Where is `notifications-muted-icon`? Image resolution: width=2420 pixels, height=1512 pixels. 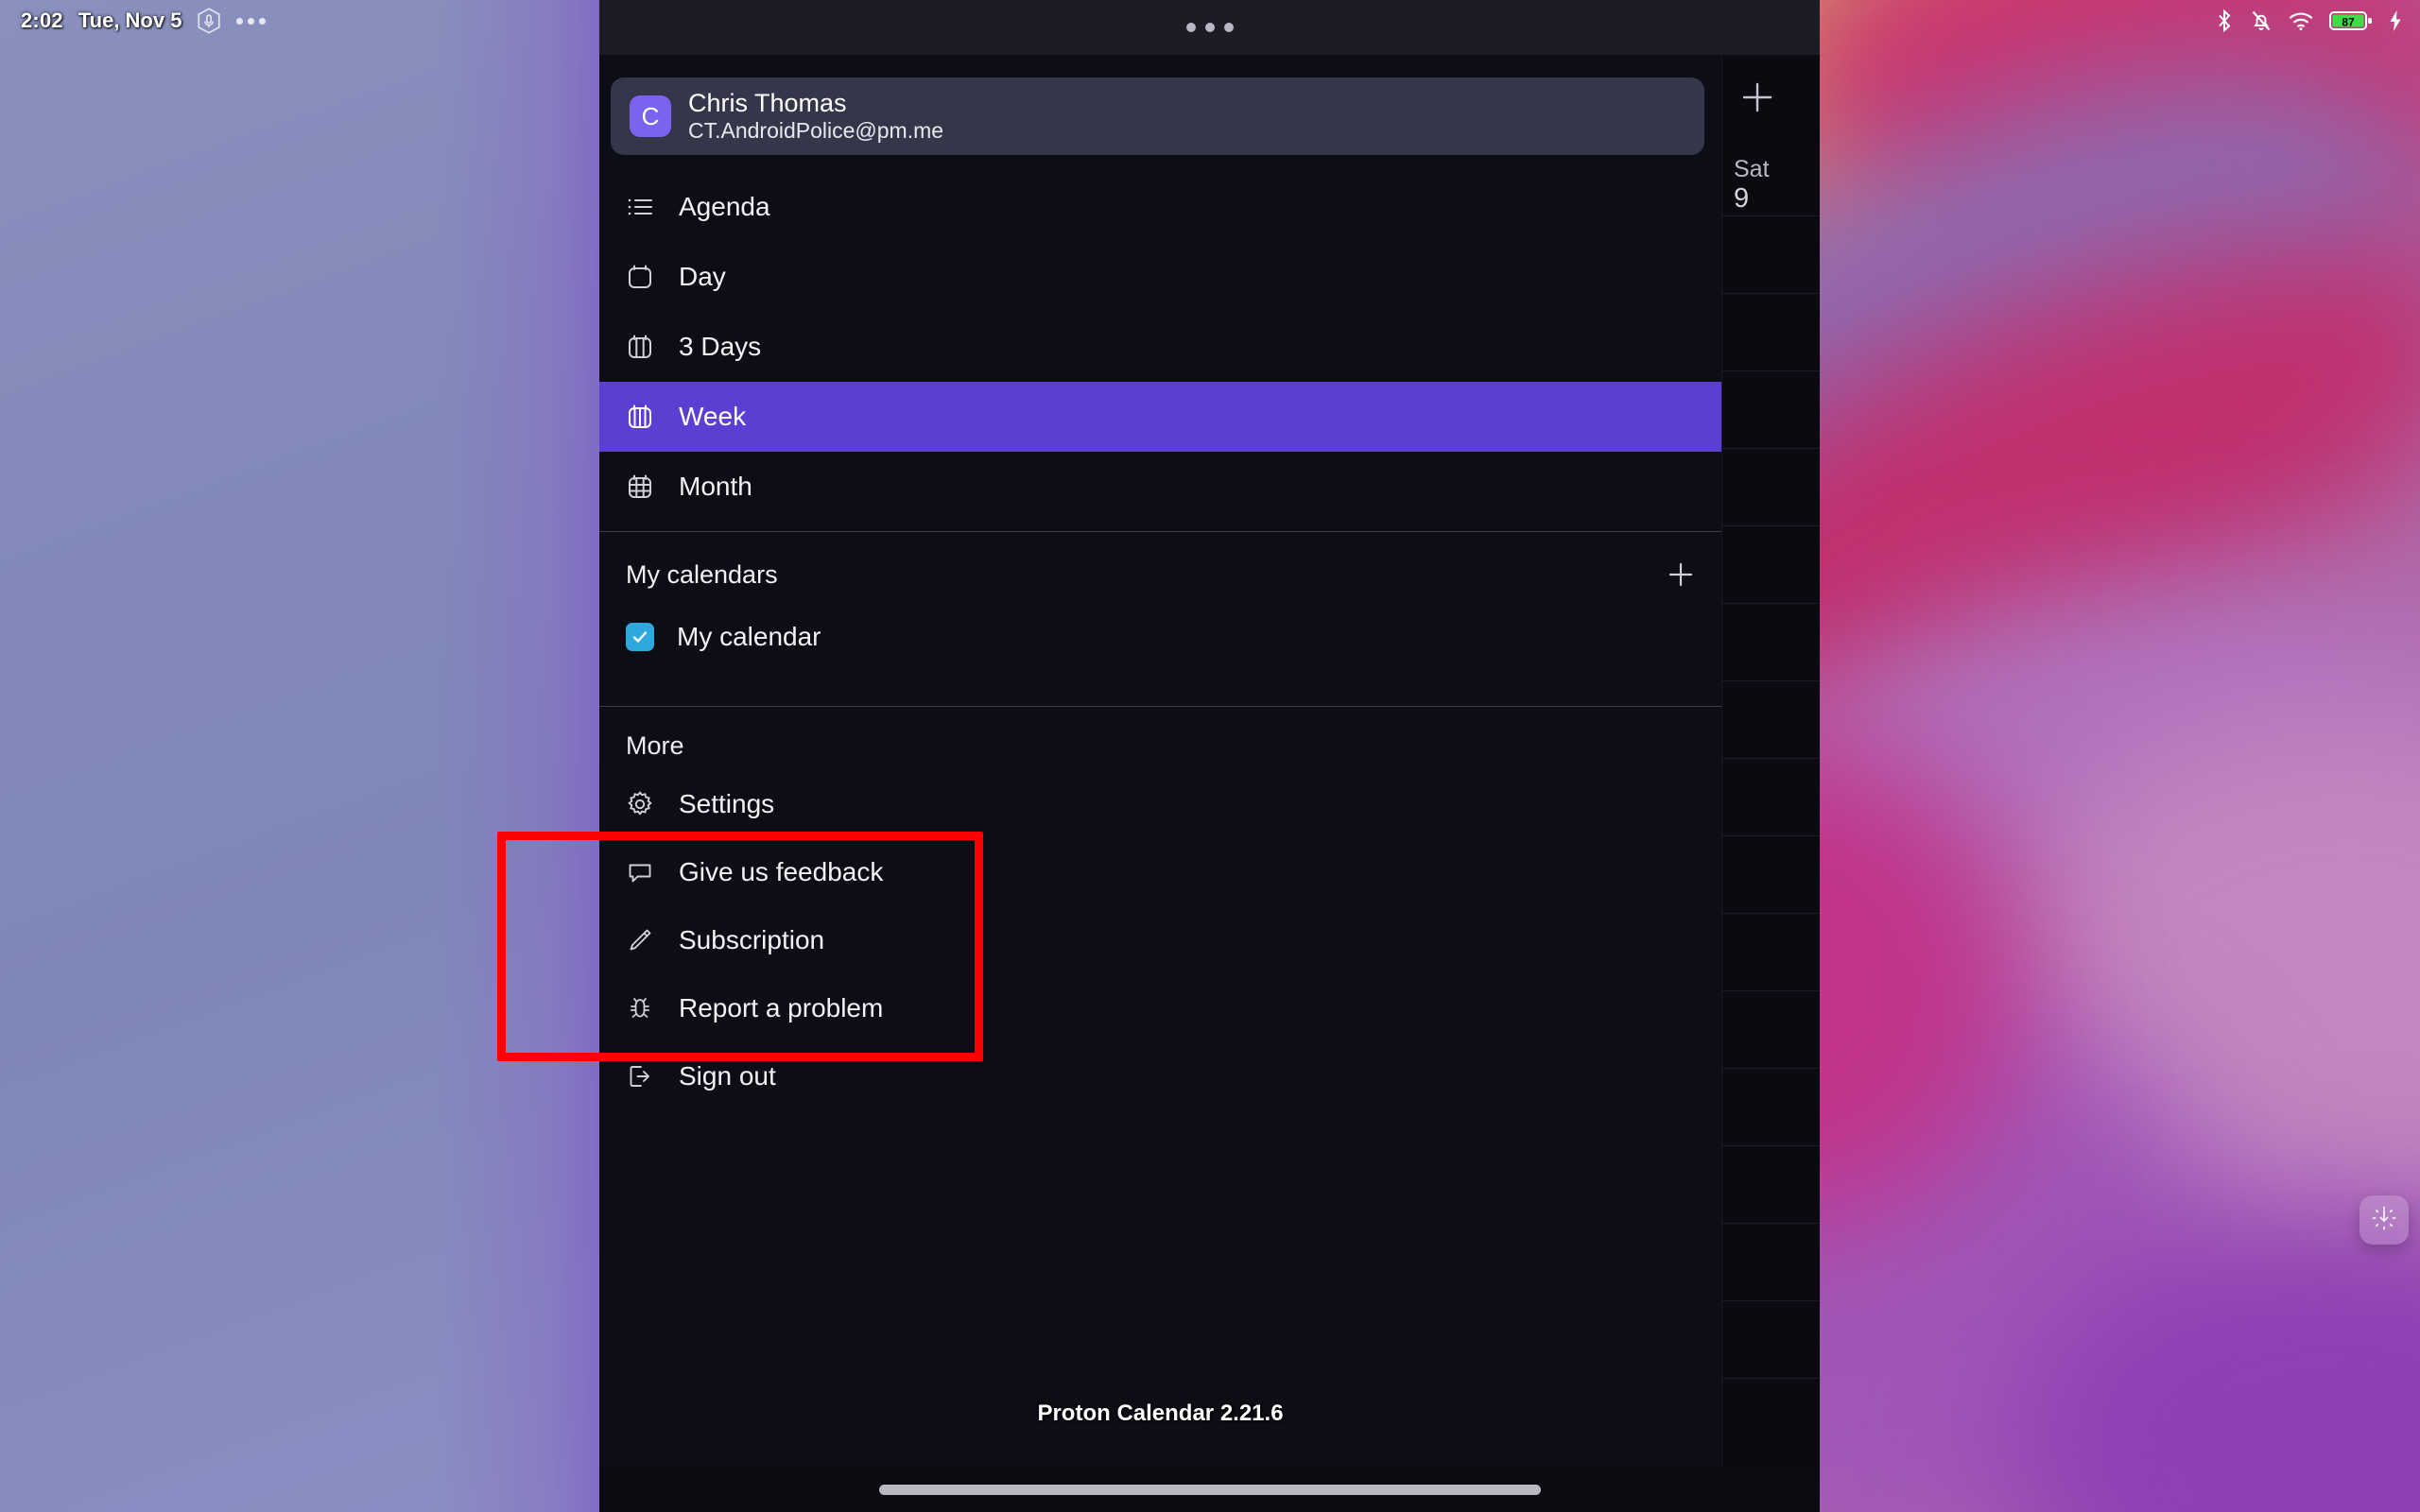
notifications-muted-icon is located at coordinates (2261, 21).